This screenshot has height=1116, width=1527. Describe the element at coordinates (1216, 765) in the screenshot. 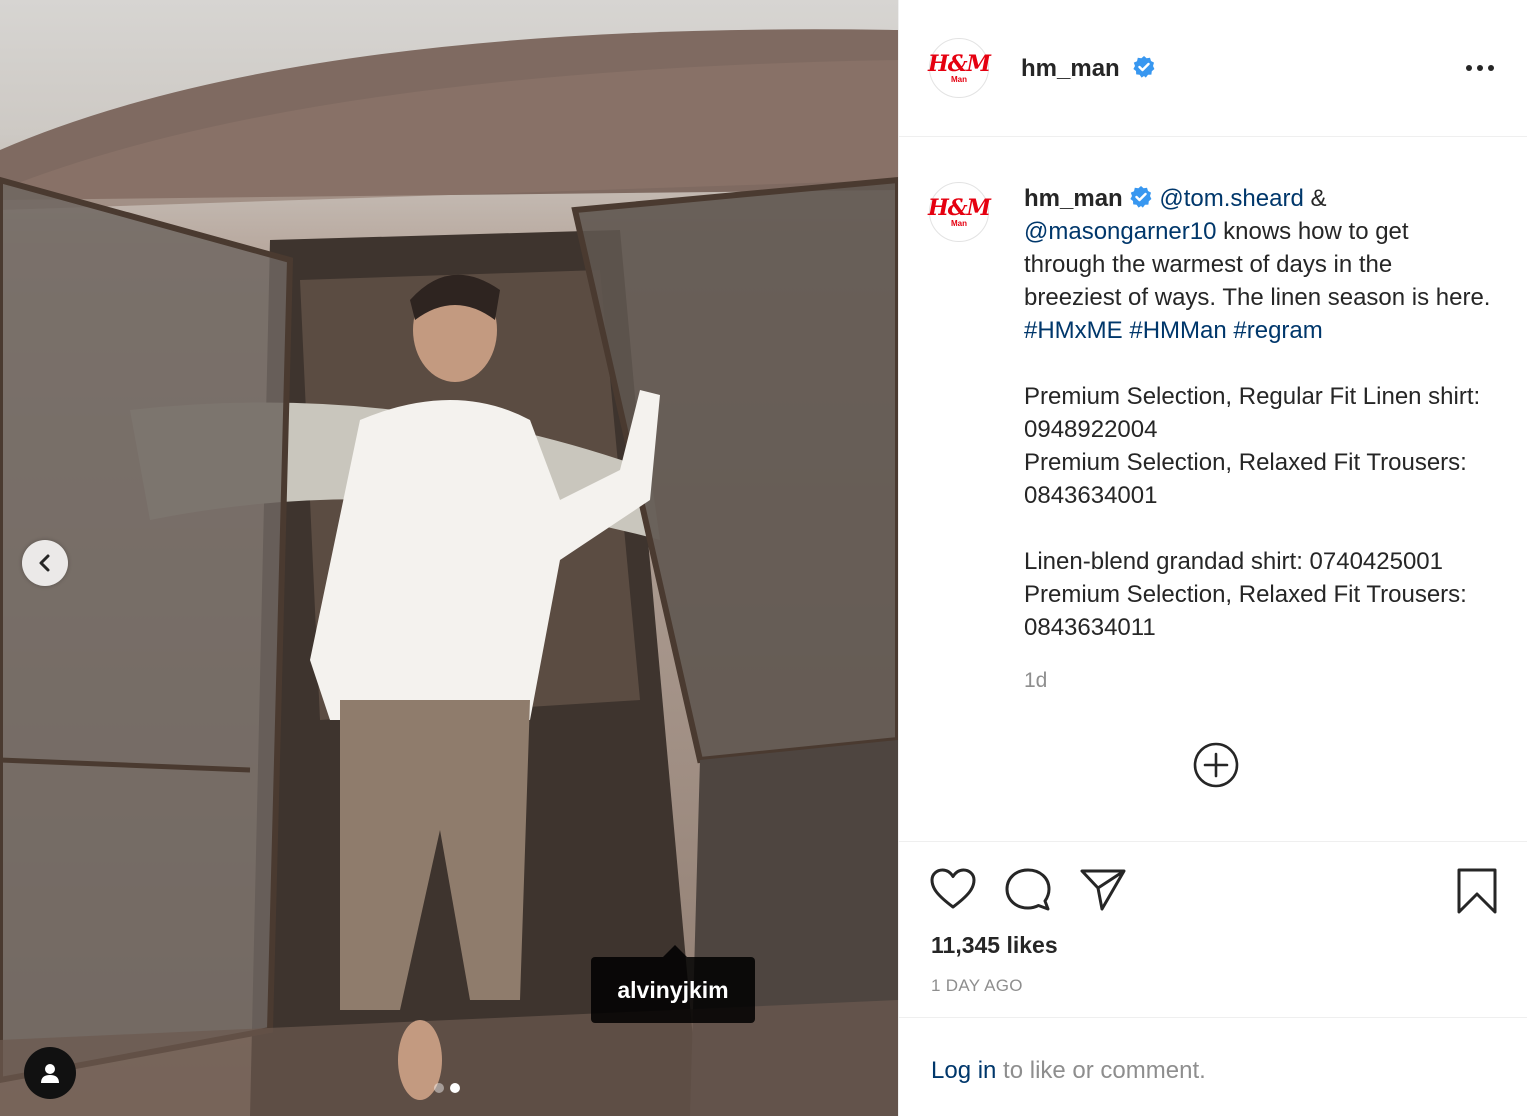

I see `plus-circle-icon` at that location.